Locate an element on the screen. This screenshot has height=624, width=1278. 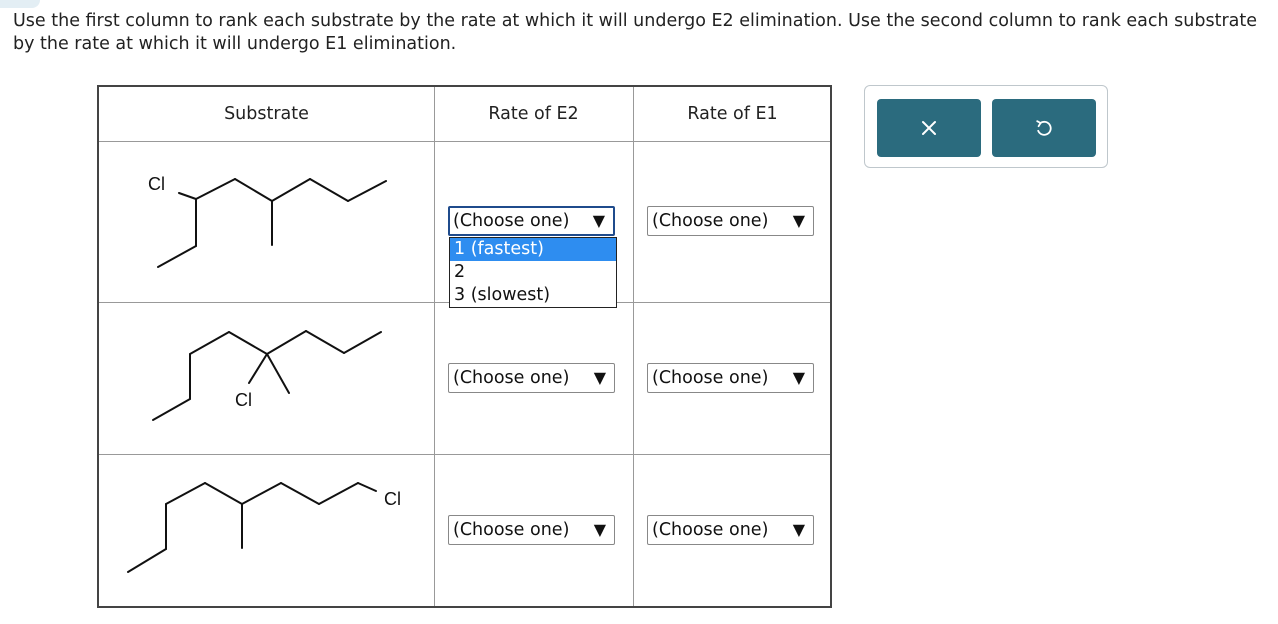
option-3-slowest: 3 (slowest) is located at coordinates (533, 295).